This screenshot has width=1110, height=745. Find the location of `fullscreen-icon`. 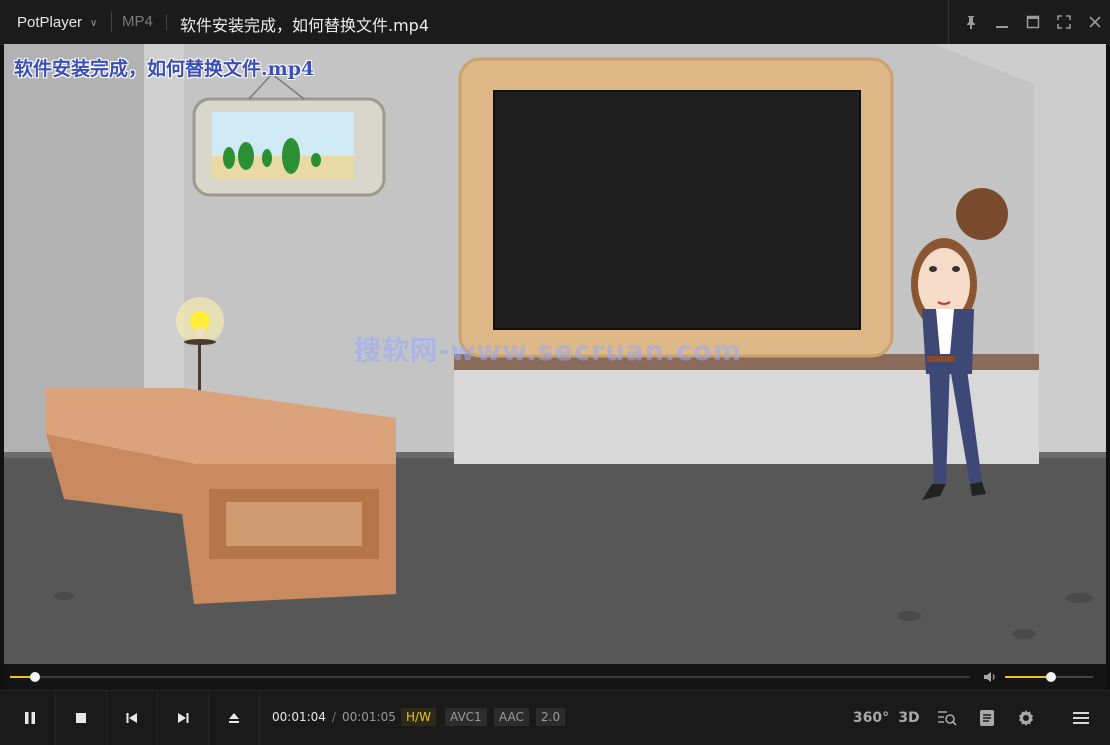

fullscreen-icon is located at coordinates (1063, 22).